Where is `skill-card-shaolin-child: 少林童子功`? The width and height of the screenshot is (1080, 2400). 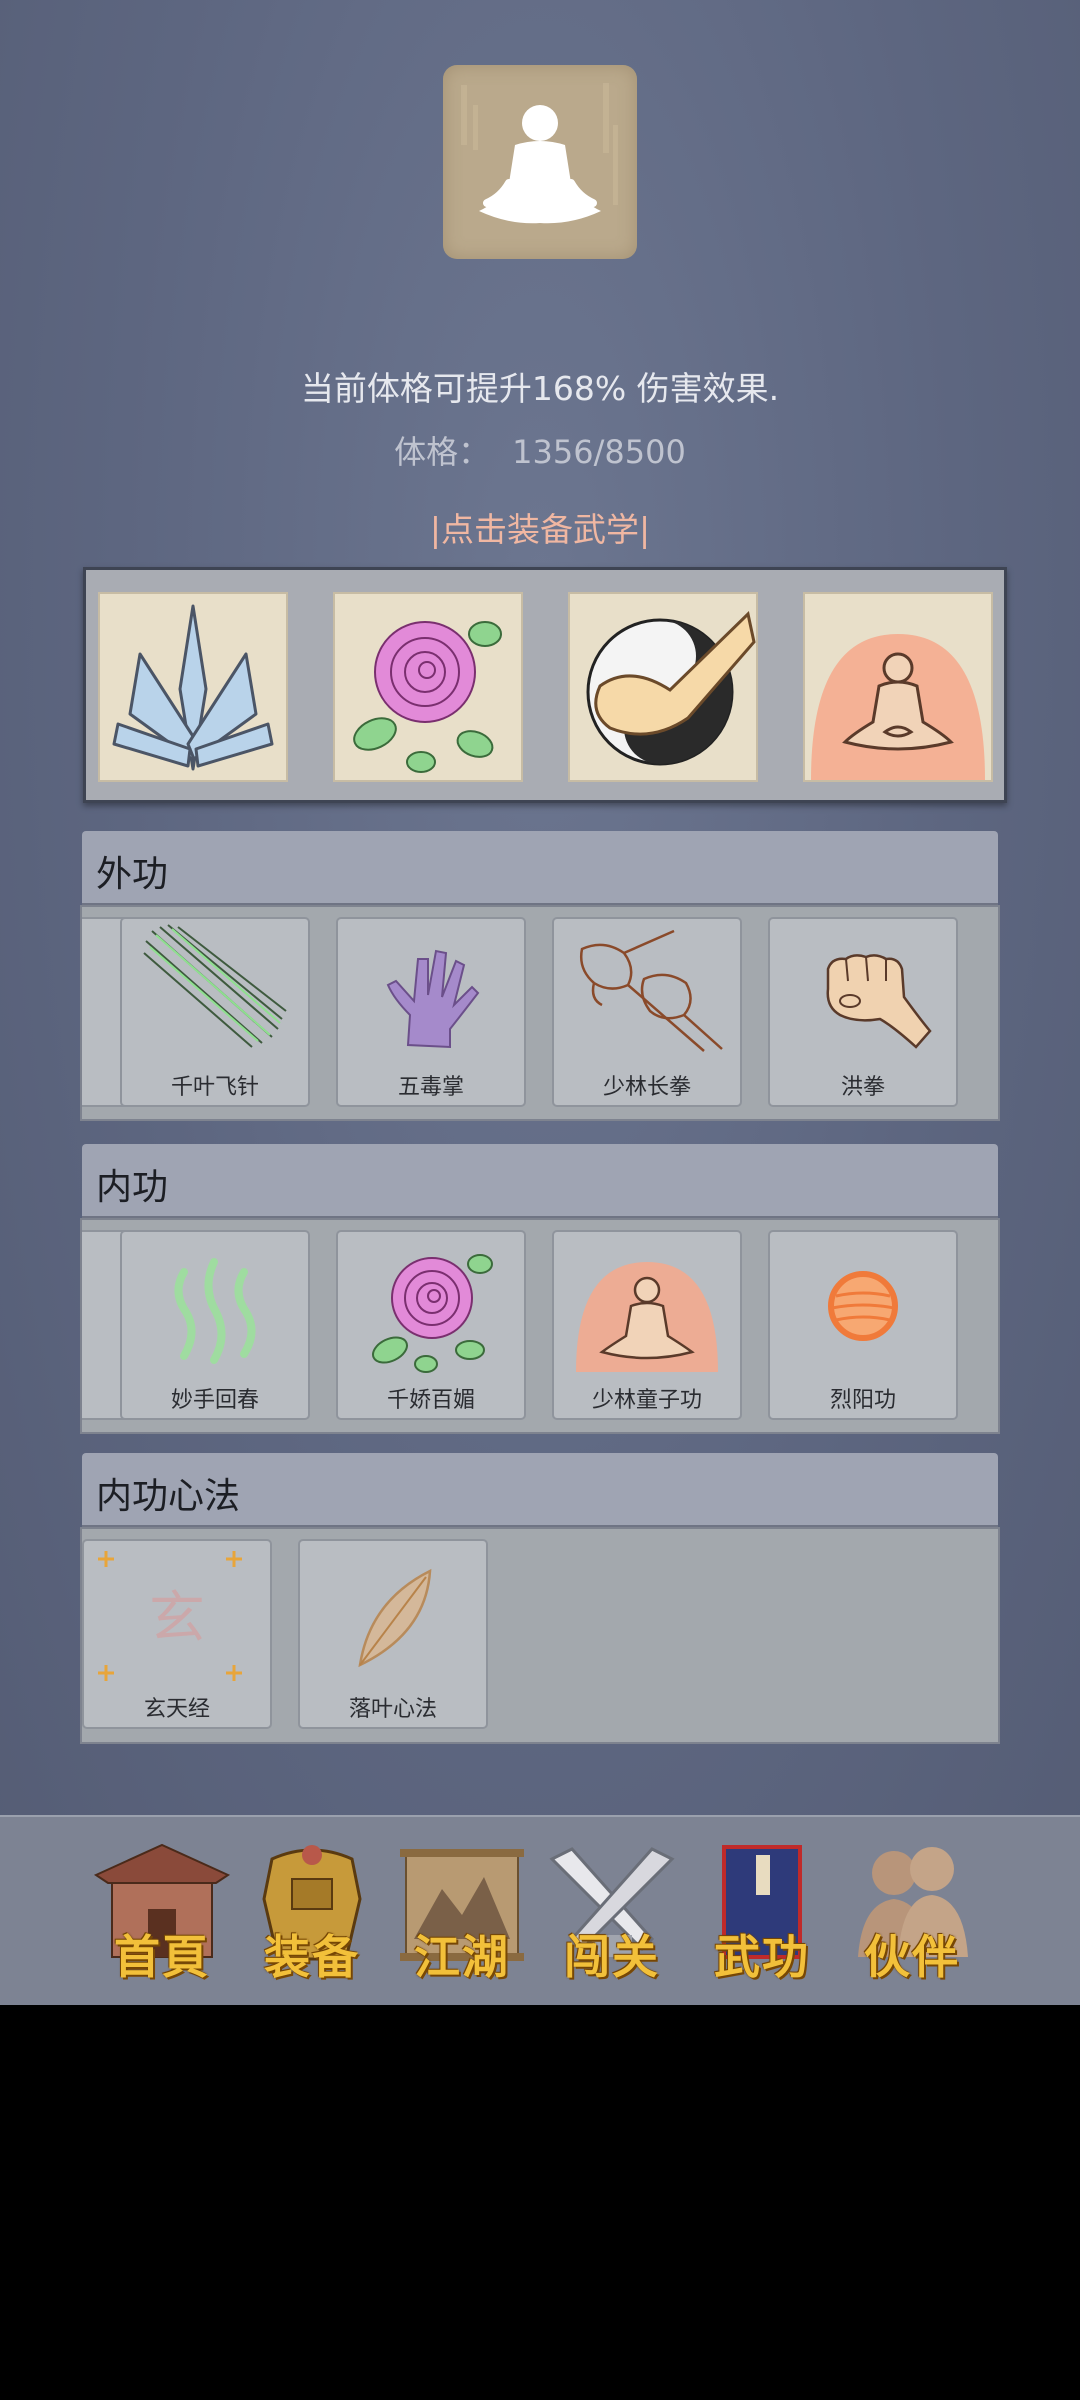
skill-card-shaolin-child: 少林童子功 is located at coordinates (647, 1325).